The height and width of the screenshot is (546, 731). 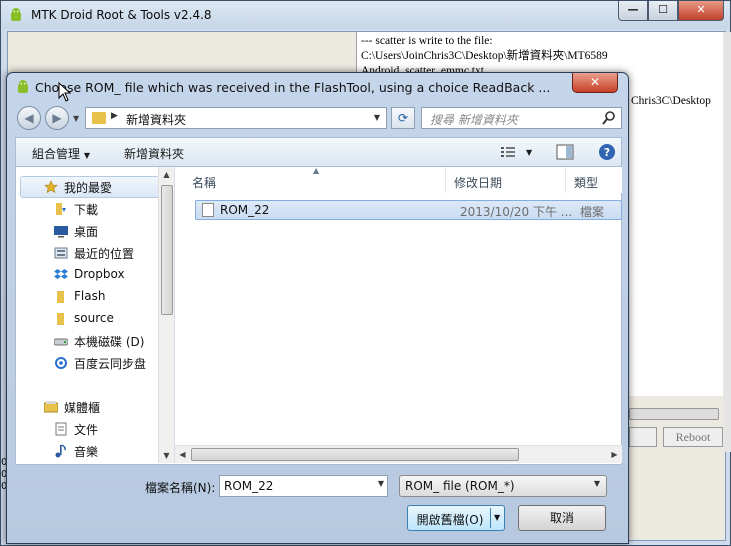 I want to click on address-bar: ▶ 新增資料夾 ▼, so click(x=236, y=118).